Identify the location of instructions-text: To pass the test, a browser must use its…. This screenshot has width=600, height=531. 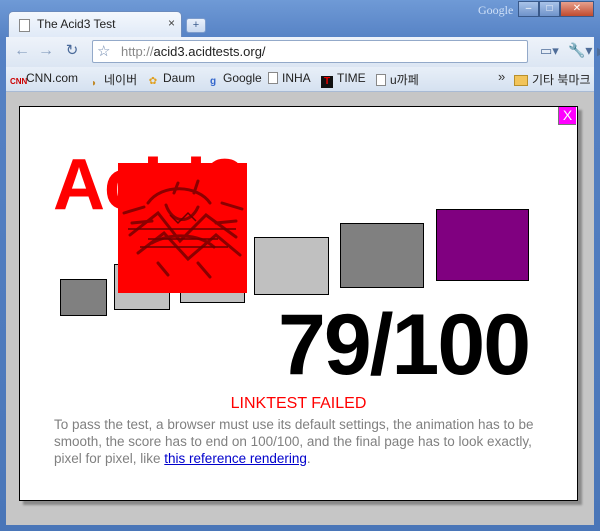
(300, 441).